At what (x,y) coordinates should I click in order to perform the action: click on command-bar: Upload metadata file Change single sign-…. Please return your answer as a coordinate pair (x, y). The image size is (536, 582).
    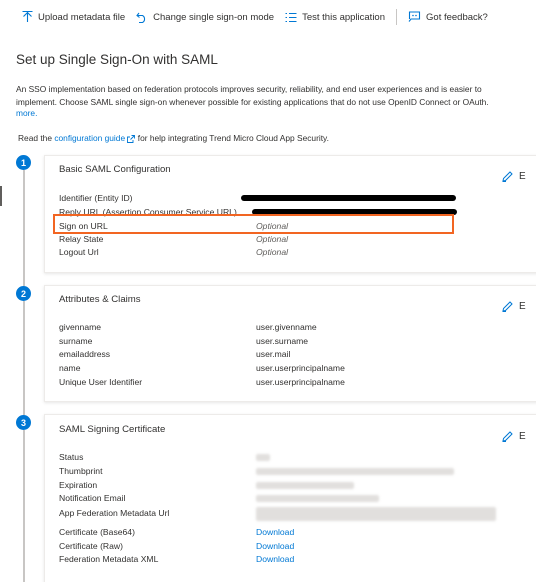
    Looking at the image, I should click on (268, 17).